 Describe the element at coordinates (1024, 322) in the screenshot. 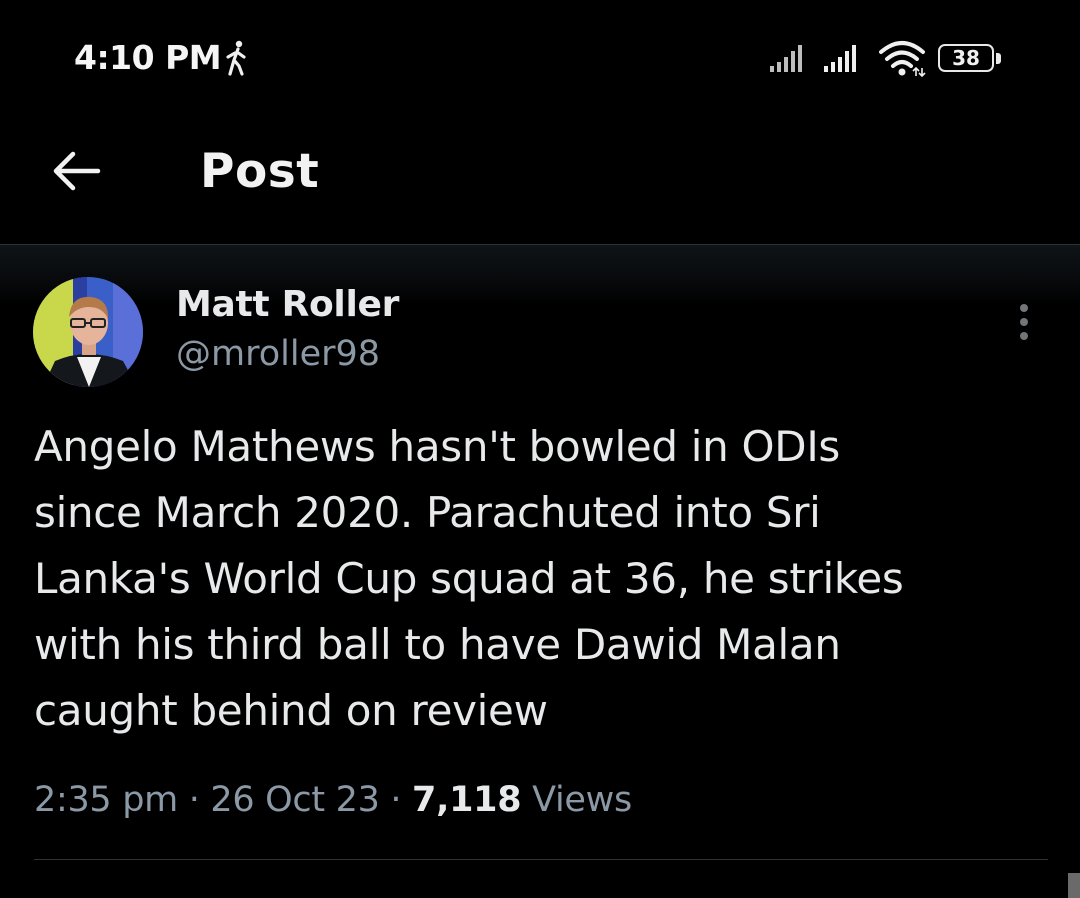

I see `more-vertical-icon` at that location.